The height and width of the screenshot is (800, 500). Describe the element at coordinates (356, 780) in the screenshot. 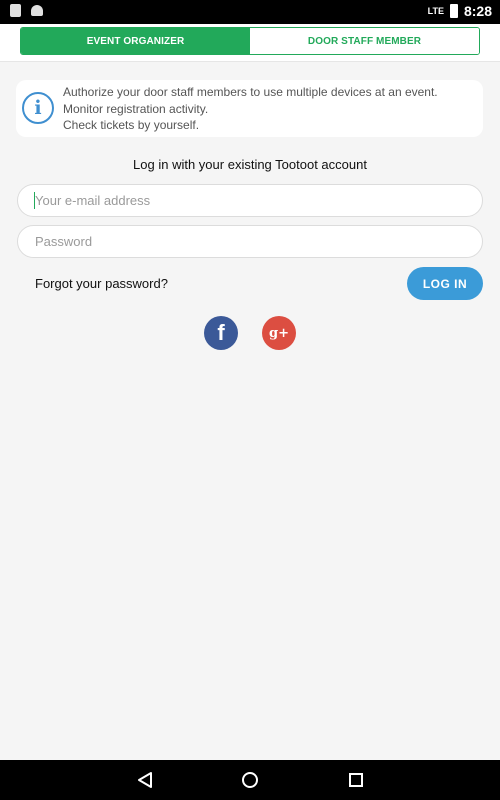

I see `recent-apps-icon` at that location.